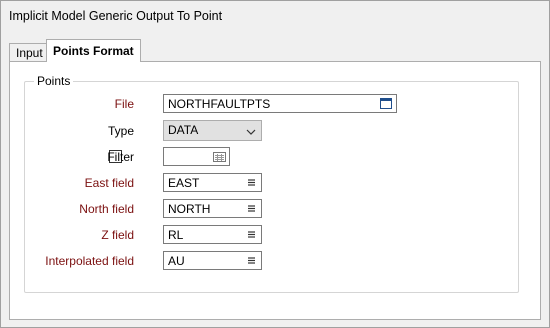 This screenshot has width=550, height=328. I want to click on east-field-input: EAST, so click(212, 182).